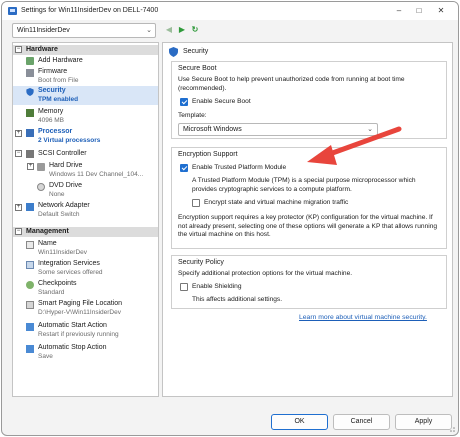 The height and width of the screenshot is (437, 460). I want to click on tree-item-detail: Standard, so click(51, 292).